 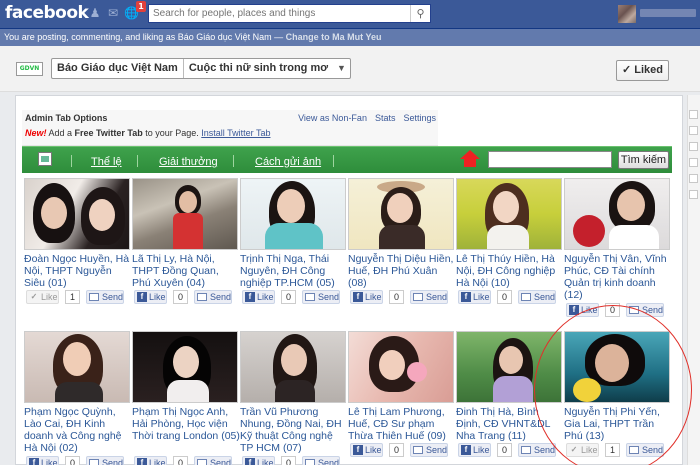 I want to click on user-avatar, so click(x=627, y=14).